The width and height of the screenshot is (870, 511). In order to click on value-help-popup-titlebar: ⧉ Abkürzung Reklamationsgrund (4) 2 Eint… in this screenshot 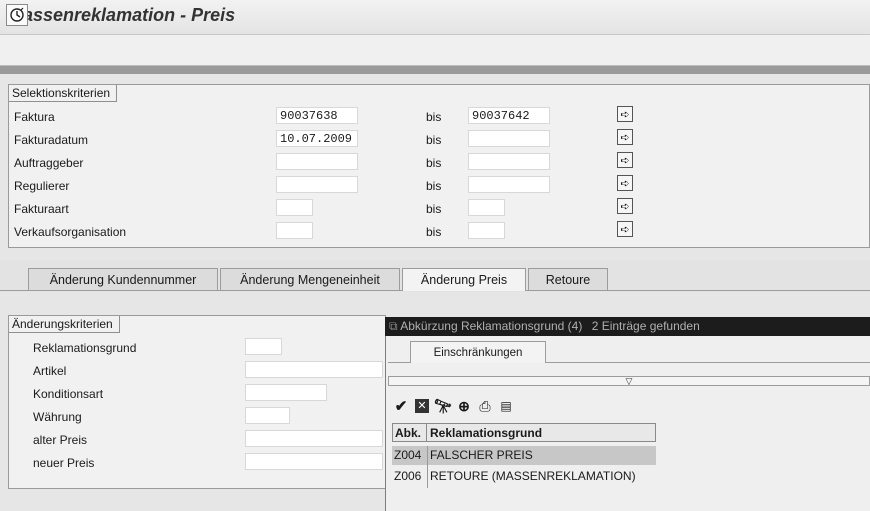, I will do `click(627, 326)`.